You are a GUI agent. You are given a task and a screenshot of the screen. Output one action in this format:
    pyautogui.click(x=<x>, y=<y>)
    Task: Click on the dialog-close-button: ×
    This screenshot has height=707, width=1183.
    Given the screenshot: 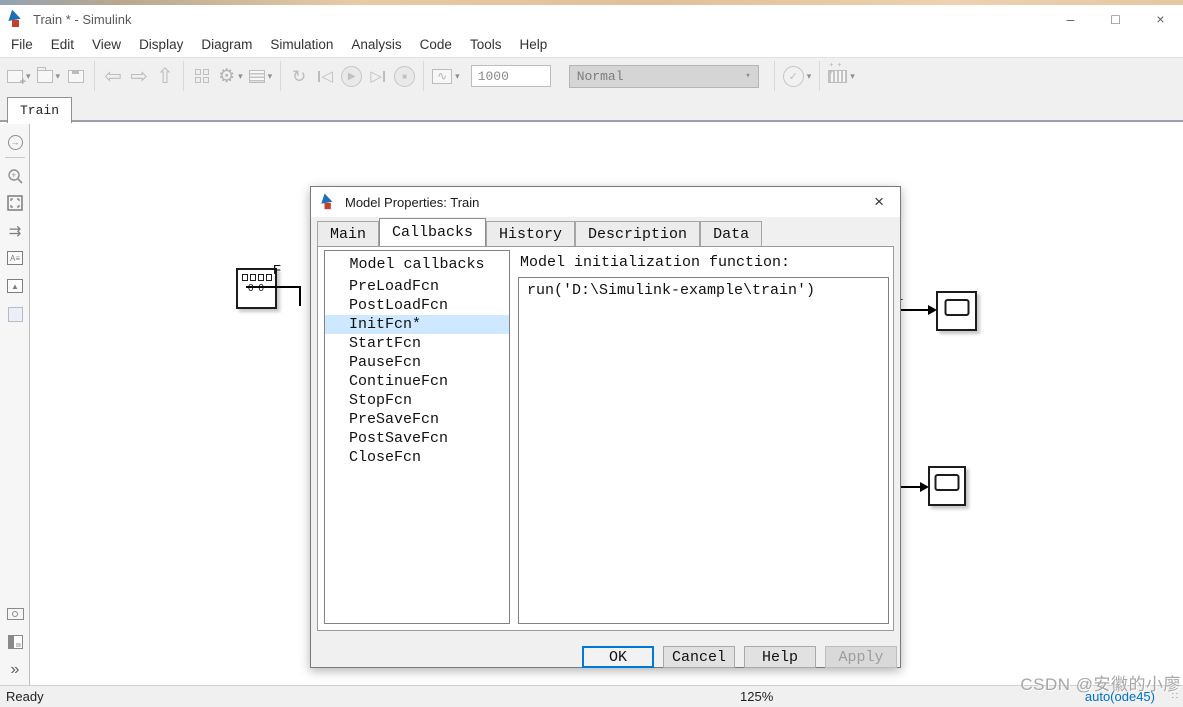 What is the action you would take?
    pyautogui.click(x=879, y=202)
    